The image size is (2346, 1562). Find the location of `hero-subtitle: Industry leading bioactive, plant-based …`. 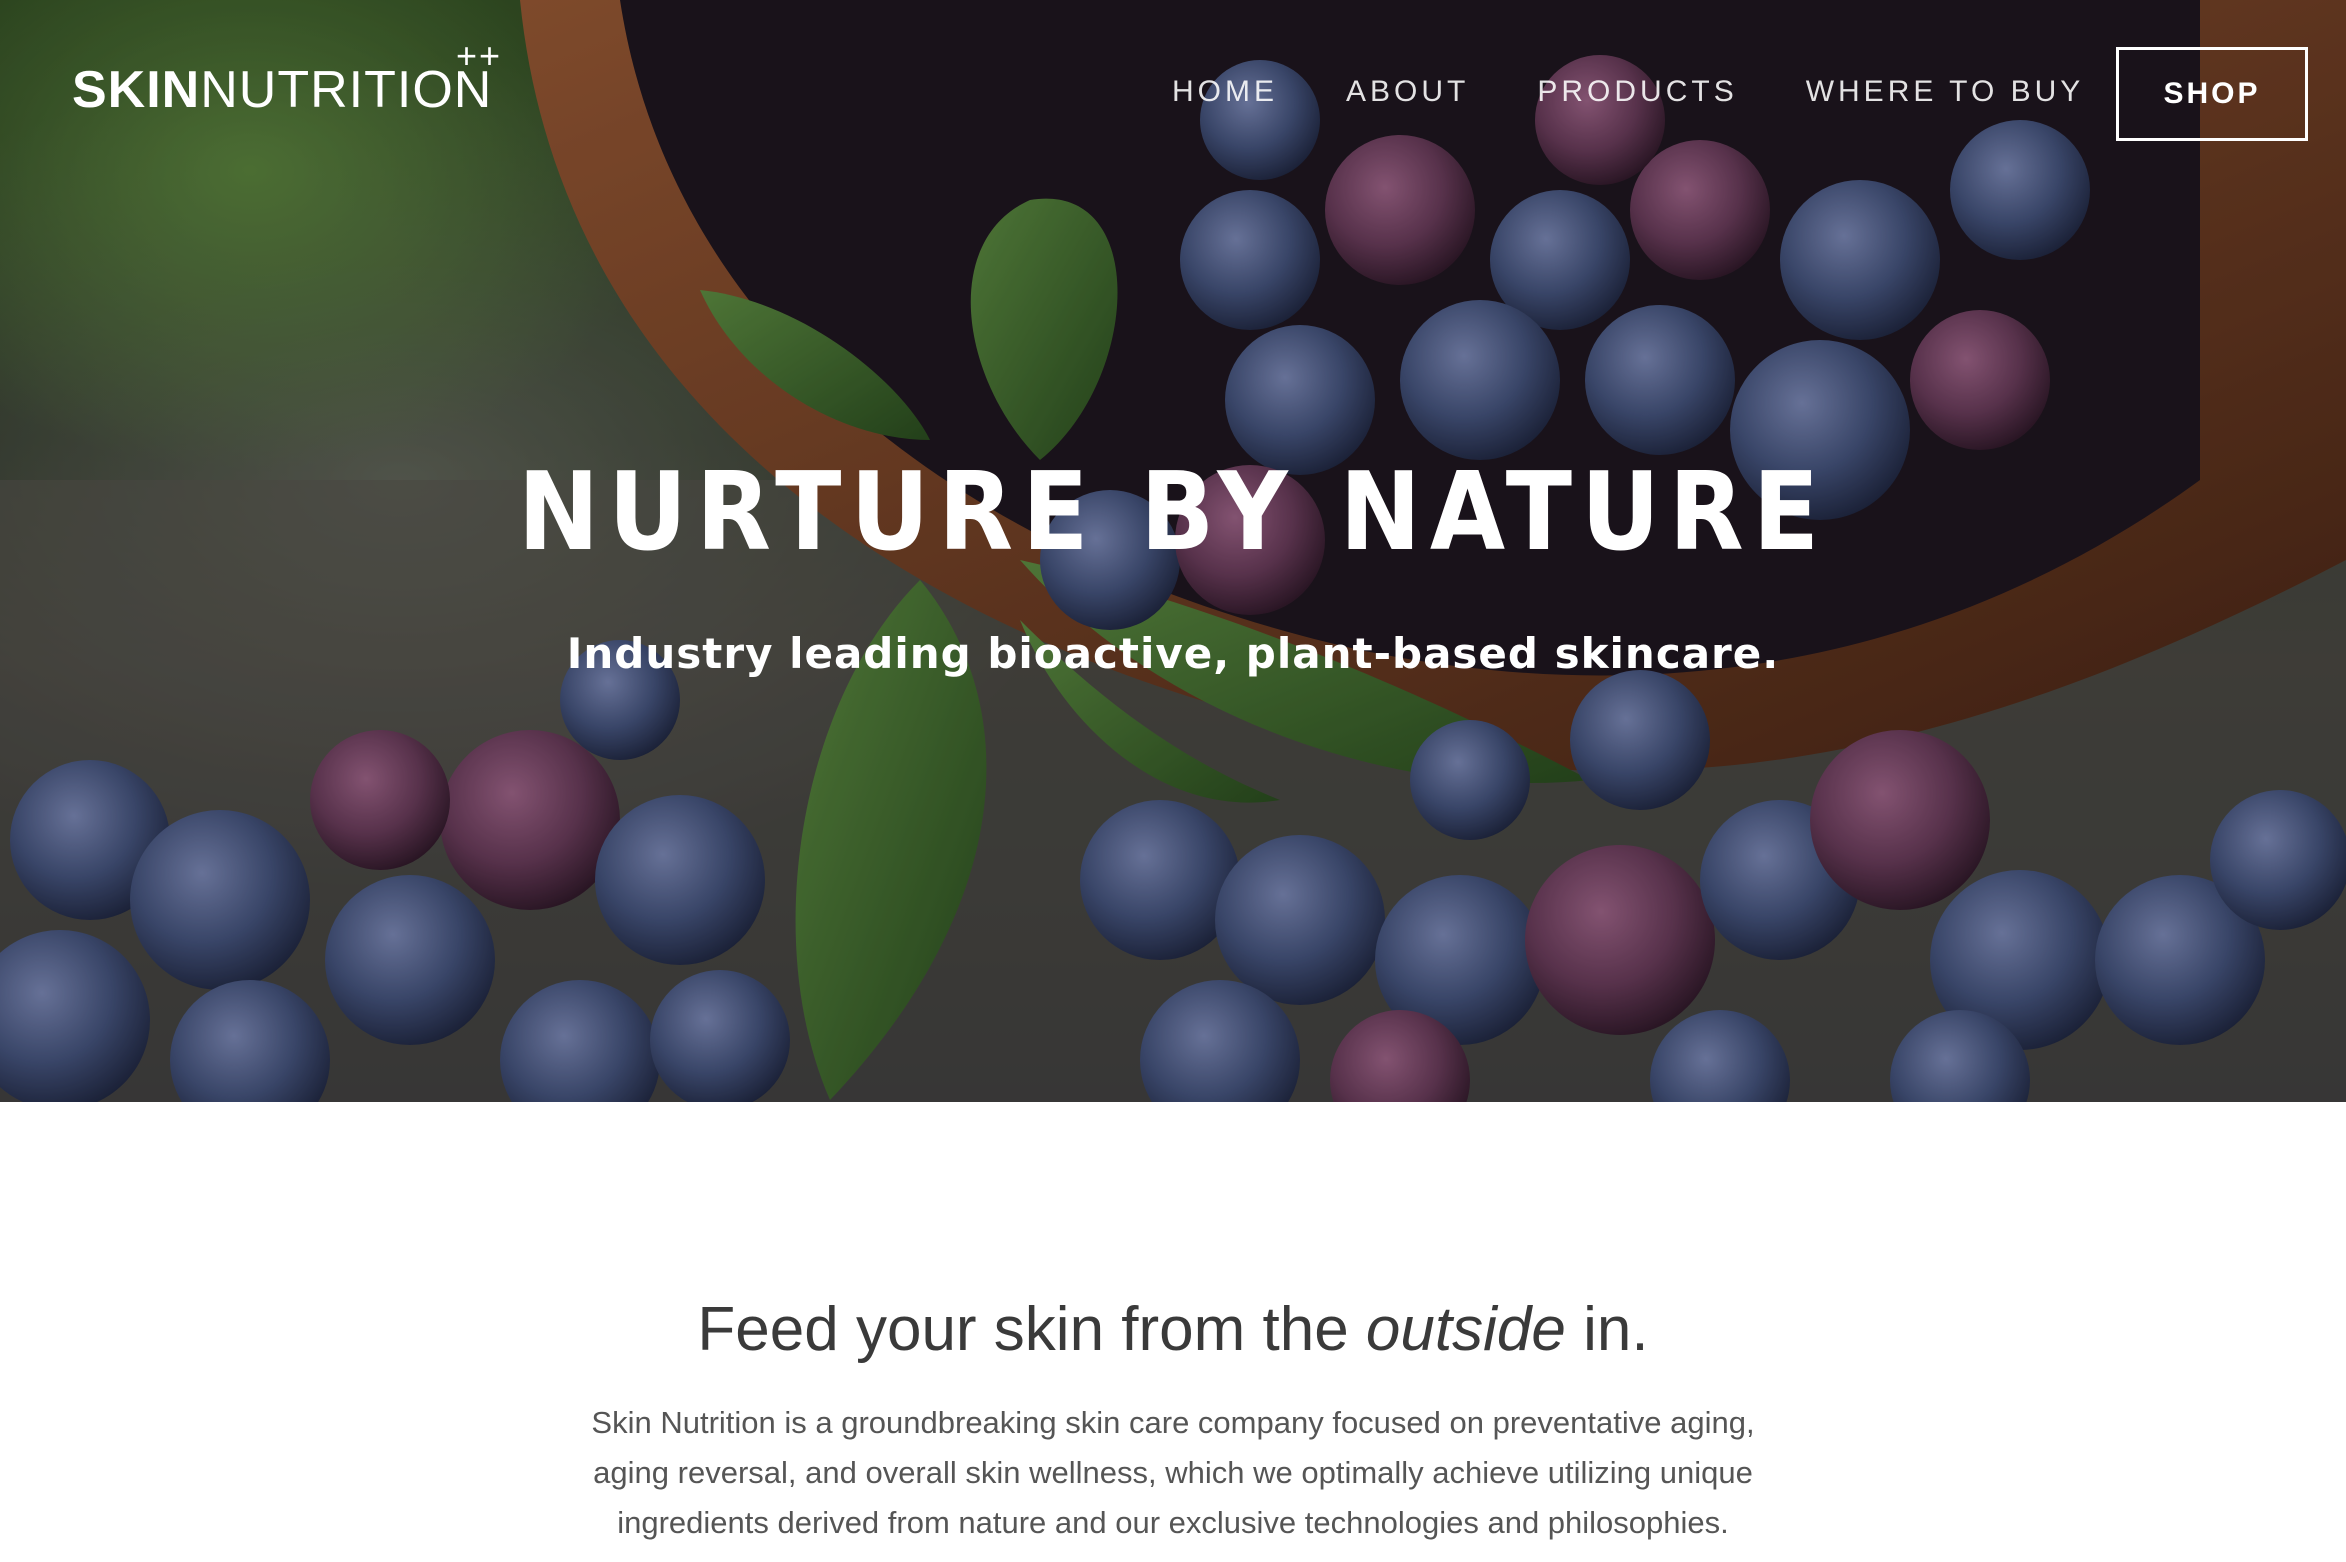

hero-subtitle: Industry leading bioactive, plant-based … is located at coordinates (1173, 653).